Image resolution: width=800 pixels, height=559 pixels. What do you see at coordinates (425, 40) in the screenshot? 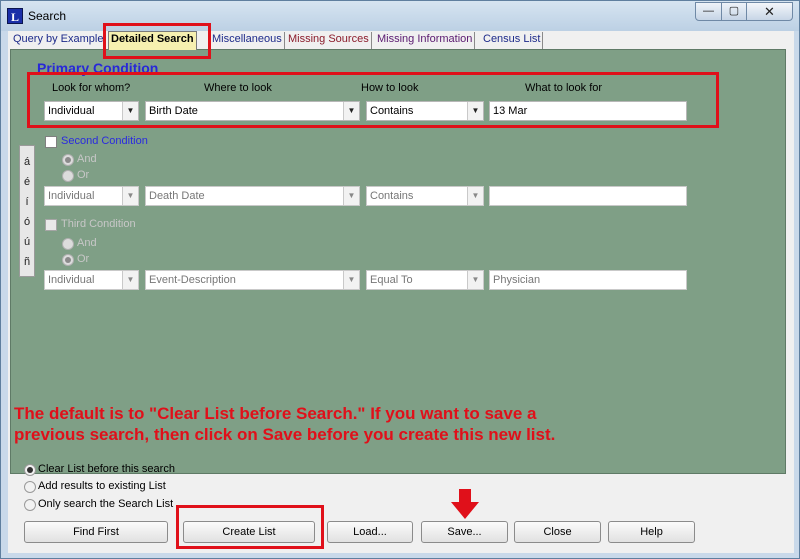
I see `tab-missing-information: Missing Information` at bounding box center [425, 40].